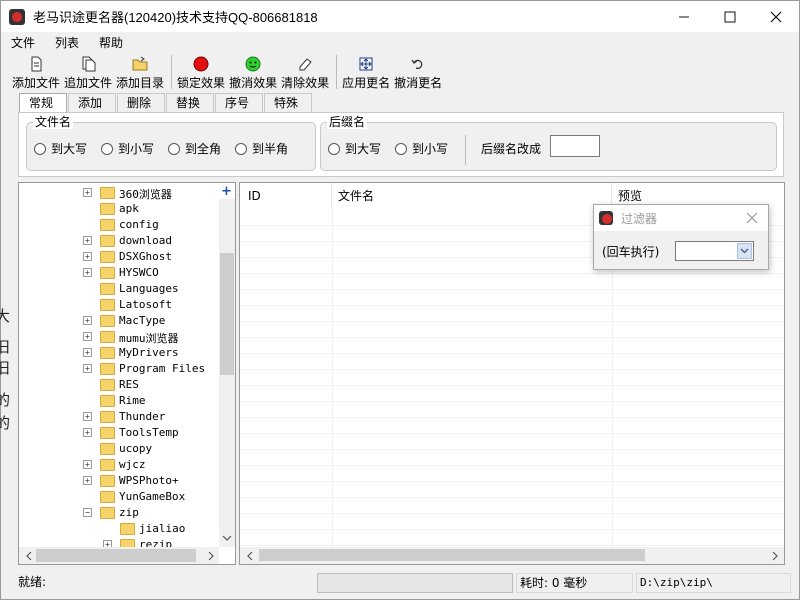  Describe the element at coordinates (730, 16) in the screenshot. I see `maximize-button` at that location.